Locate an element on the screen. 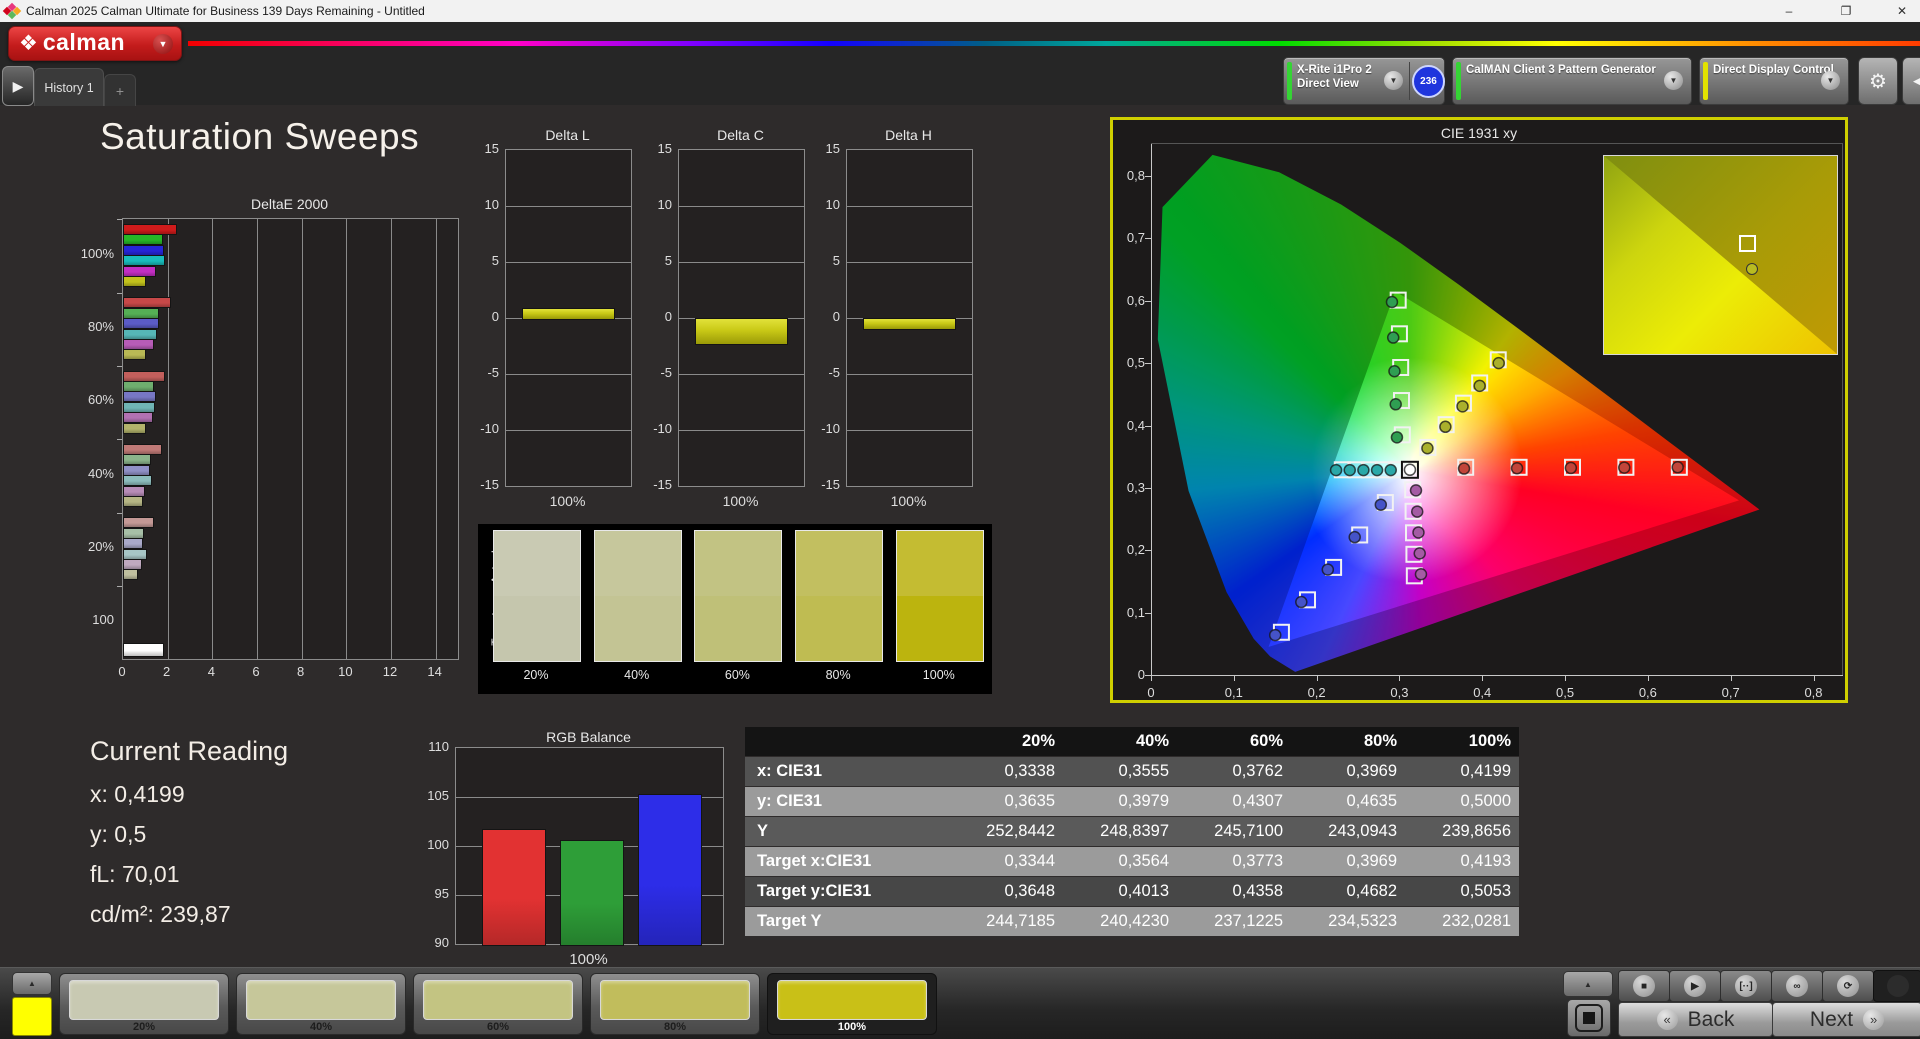  pattern-window-button is located at coordinates (1589, 1018).